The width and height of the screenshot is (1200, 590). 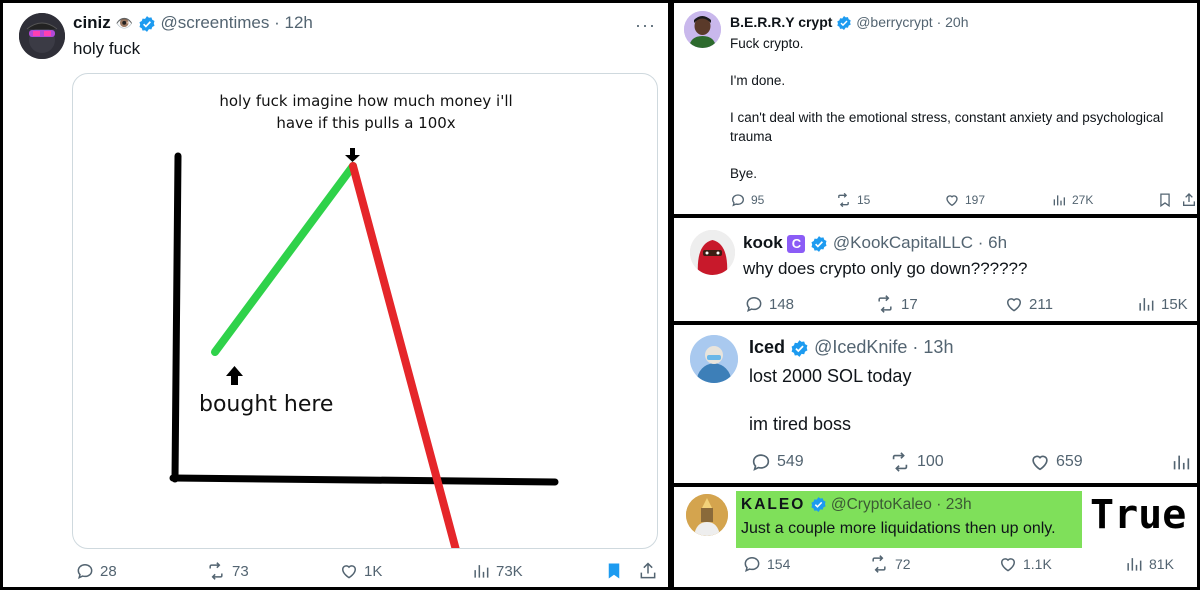 I want to click on views-button: 73K, so click(x=497, y=571).